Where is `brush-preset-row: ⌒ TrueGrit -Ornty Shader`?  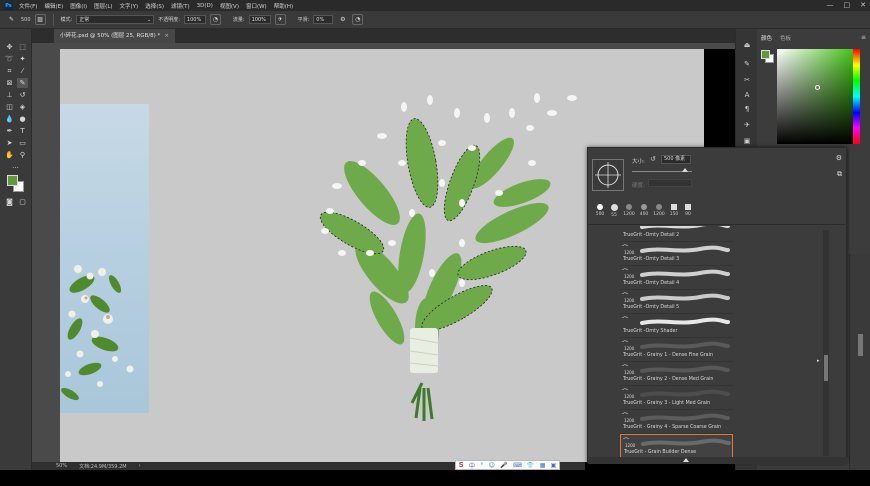 brush-preset-row: ⌒ TrueGrit -Ornty Shader is located at coordinates (676, 326).